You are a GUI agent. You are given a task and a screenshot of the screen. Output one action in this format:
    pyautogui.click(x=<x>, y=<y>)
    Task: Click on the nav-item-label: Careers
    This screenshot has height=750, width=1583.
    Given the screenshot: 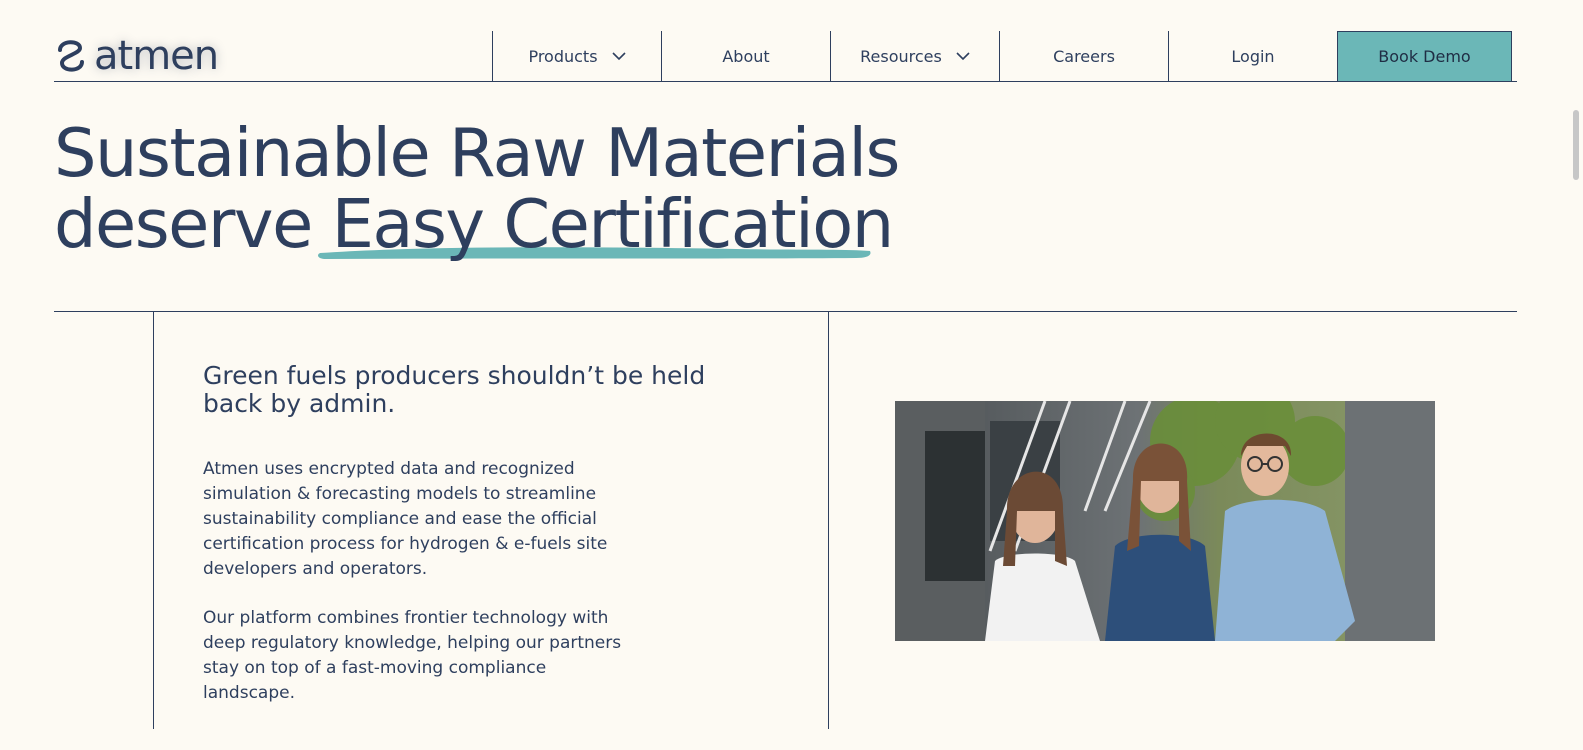 What is the action you would take?
    pyautogui.click(x=1084, y=56)
    